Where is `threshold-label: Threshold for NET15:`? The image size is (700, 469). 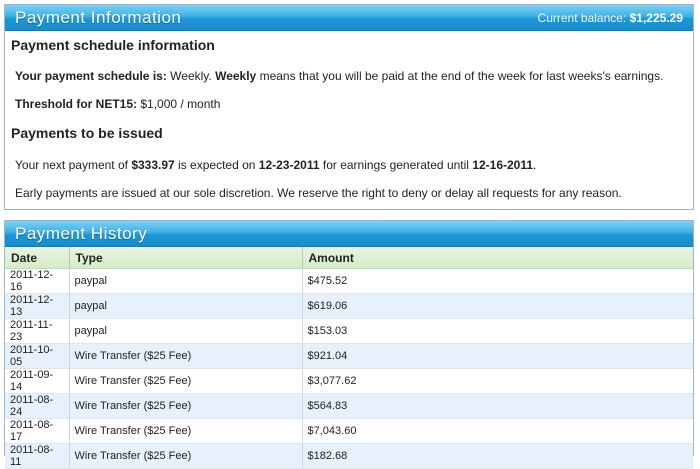
threshold-label: Threshold for NET15: is located at coordinates (76, 104).